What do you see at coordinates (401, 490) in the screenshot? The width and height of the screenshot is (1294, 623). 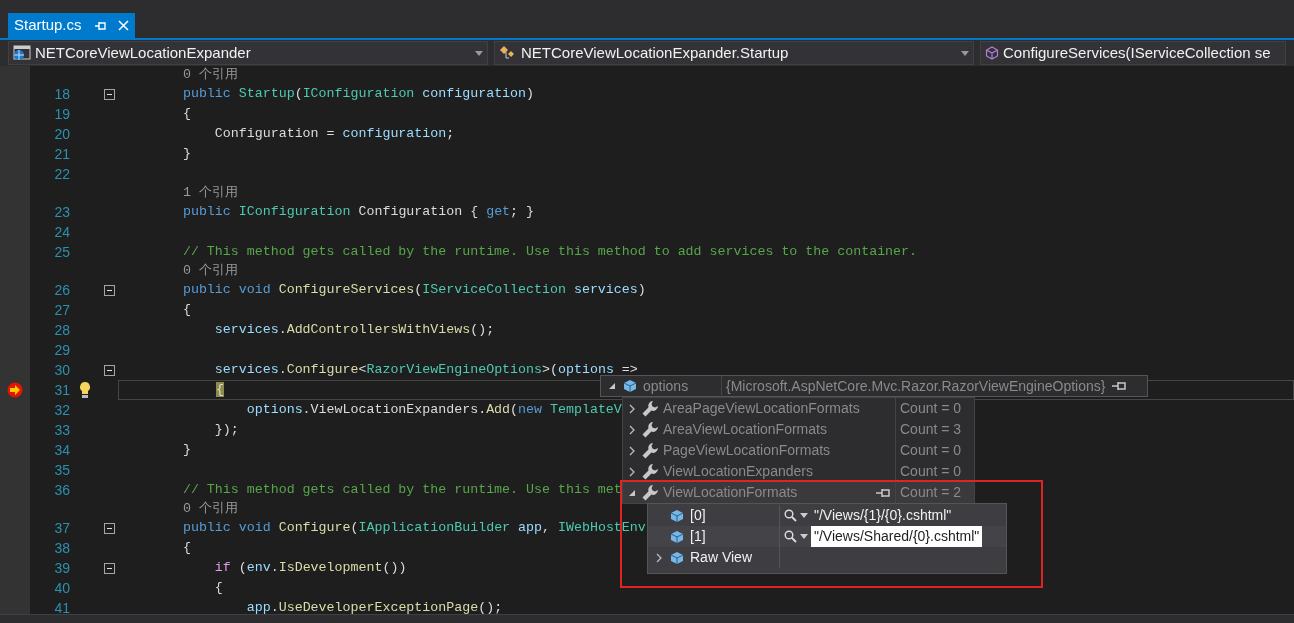 I see `code-line: // This method gets called by the runtime. Use this met` at bounding box center [401, 490].